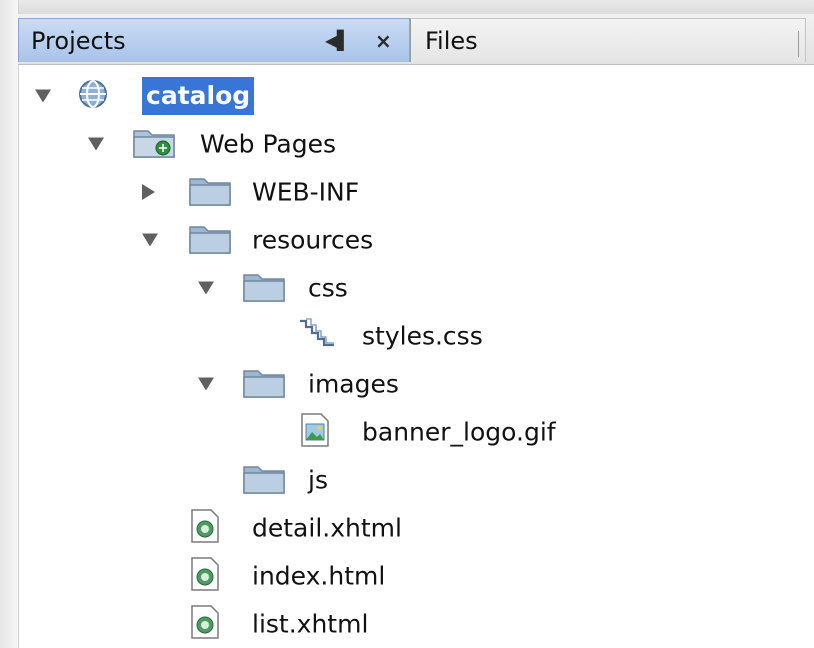 The height and width of the screenshot is (648, 814). Describe the element at coordinates (214, 40) in the screenshot. I see `tab-projects: Projects ◀▌ ×` at that location.